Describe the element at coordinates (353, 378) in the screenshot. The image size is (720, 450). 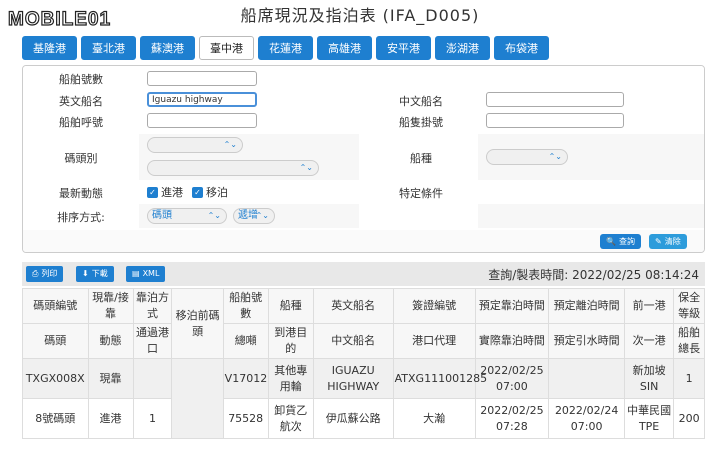
I see `cell-english-name: IGUAZU HIGHWAY` at that location.